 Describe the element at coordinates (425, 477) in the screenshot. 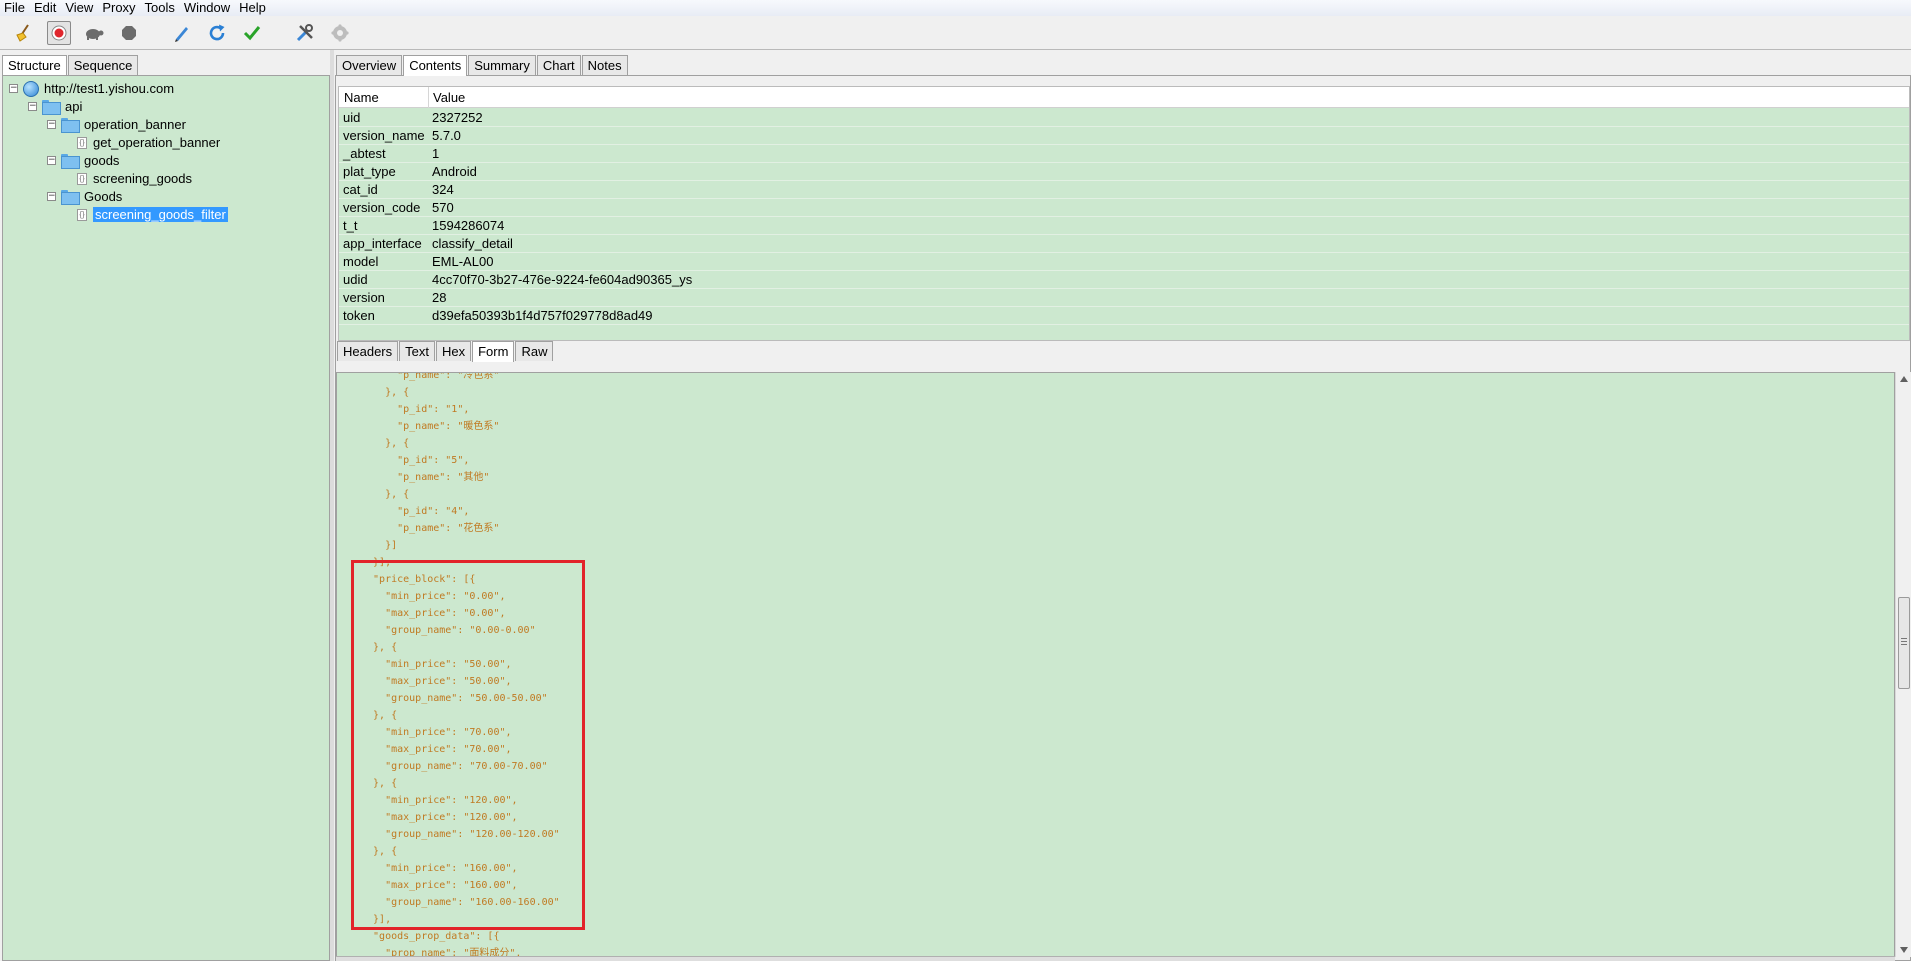

I see `json-line: "p_name": "其他"` at that location.